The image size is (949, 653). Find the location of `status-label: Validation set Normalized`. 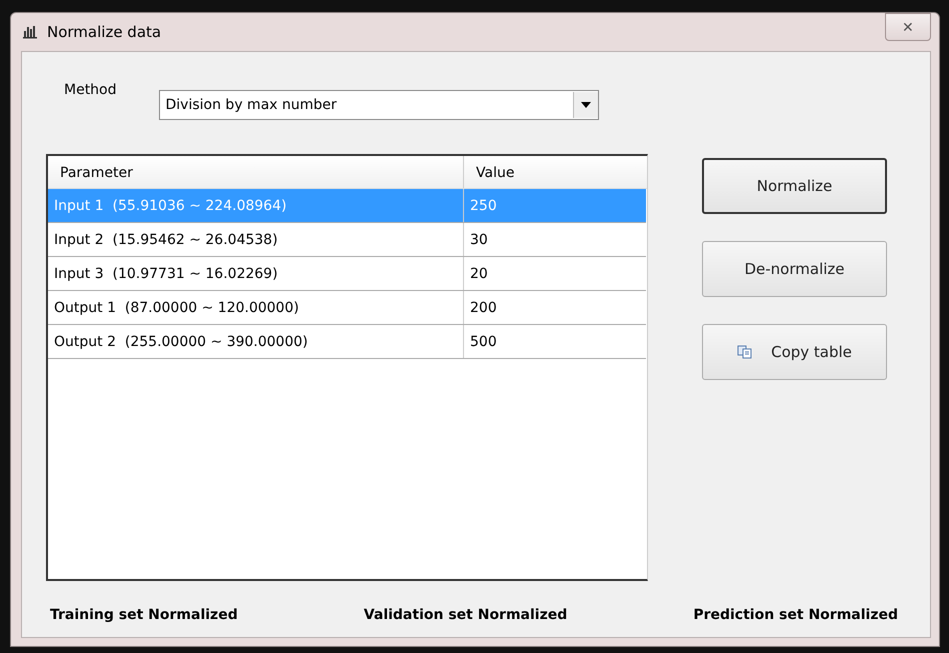

status-label: Validation set Normalized is located at coordinates (466, 615).